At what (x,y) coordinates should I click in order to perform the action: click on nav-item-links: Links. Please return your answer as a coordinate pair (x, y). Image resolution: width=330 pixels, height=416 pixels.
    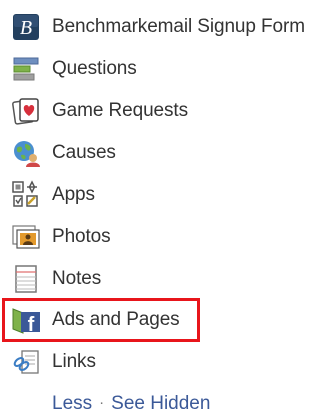
    Looking at the image, I should click on (165, 362).